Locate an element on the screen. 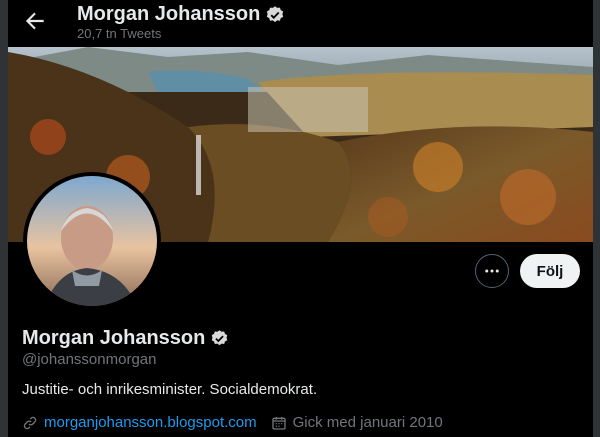 The height and width of the screenshot is (437, 600). arrow-left-icon is located at coordinates (34, 21).